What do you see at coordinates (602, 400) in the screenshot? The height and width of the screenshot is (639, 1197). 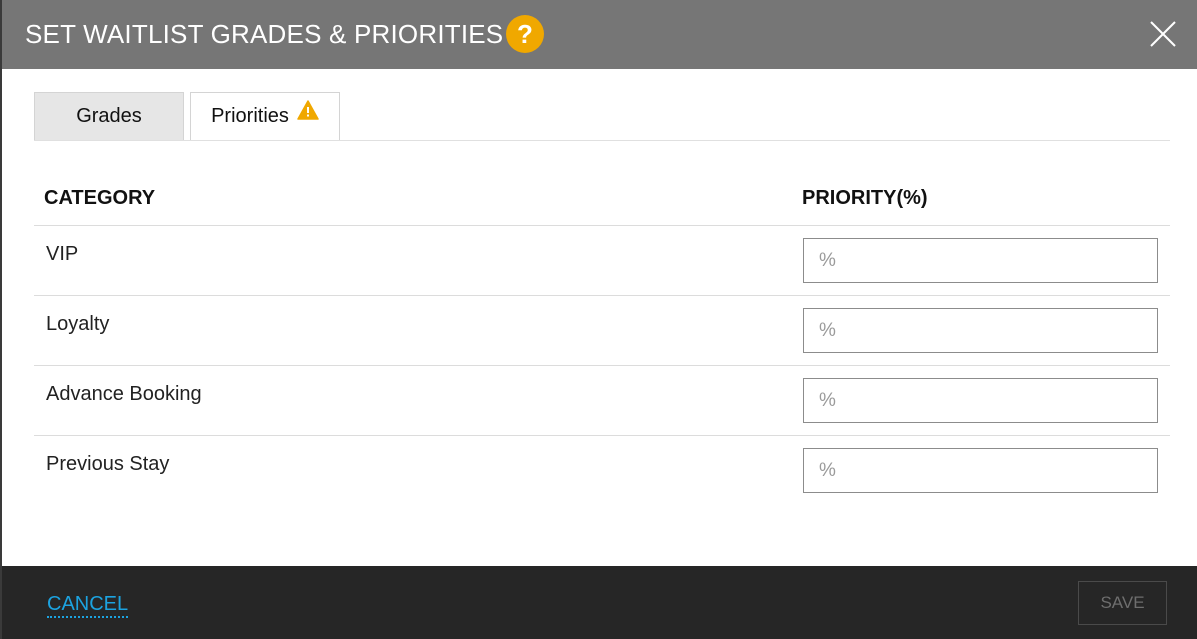 I see `table-row: Advance Booking` at bounding box center [602, 400].